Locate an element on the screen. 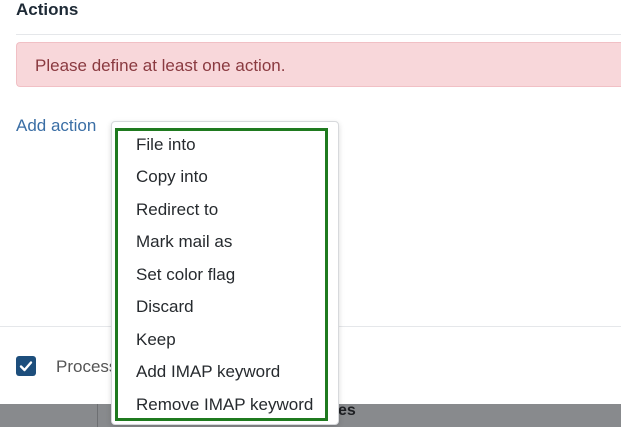 This screenshot has height=427, width=621. alert-message: Please define at least one action. is located at coordinates (160, 65).